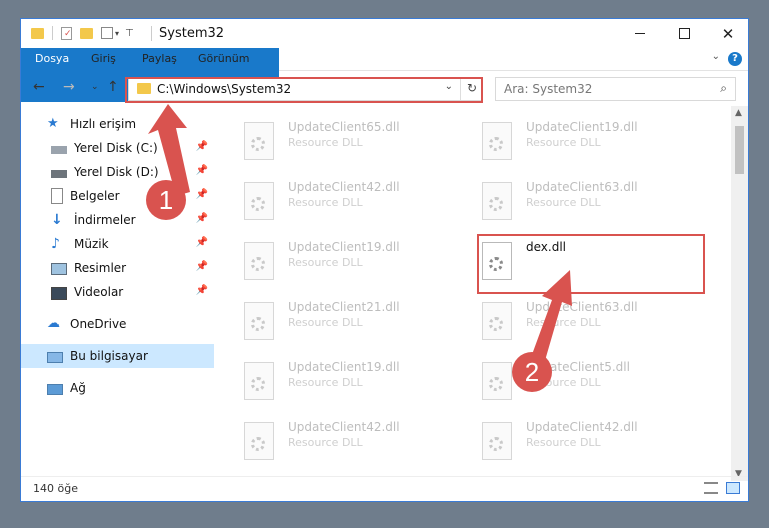 This screenshot has height=528, width=769. Describe the element at coordinates (99, 292) in the screenshot. I see `sidebar-item-label: Videolar` at that location.